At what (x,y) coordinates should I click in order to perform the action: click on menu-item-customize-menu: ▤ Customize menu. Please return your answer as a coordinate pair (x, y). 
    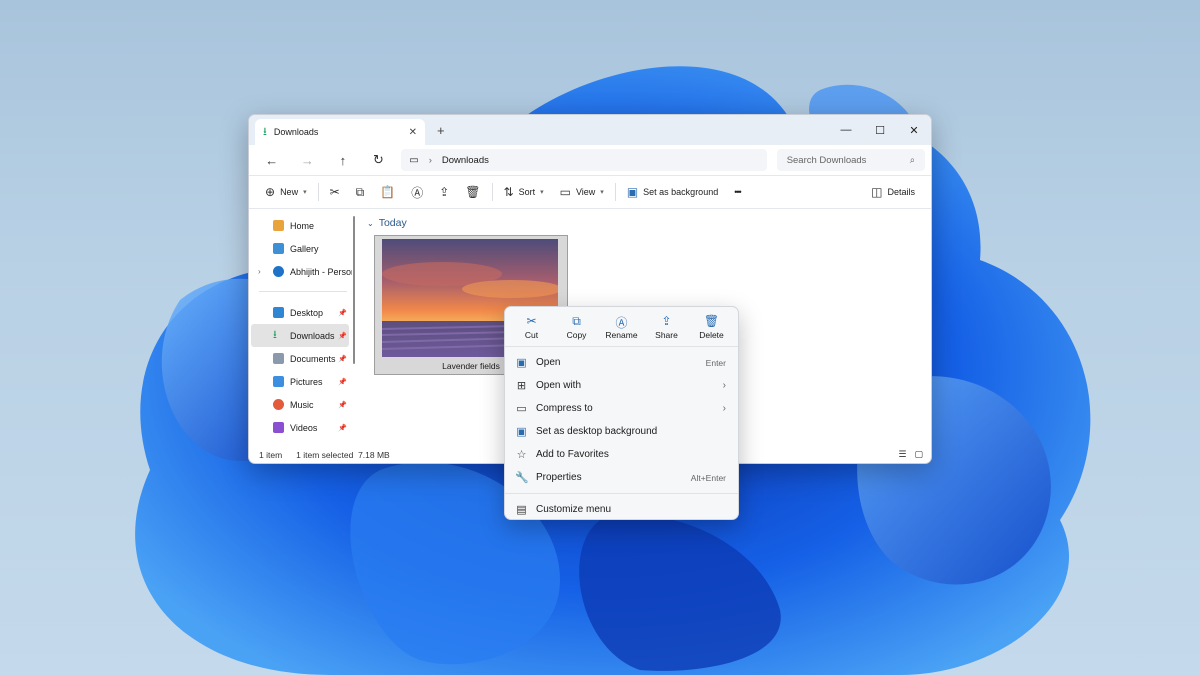
    Looking at the image, I should click on (621, 509).